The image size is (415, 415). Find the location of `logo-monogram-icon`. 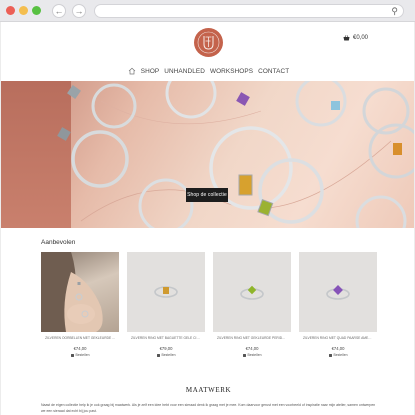

logo-monogram-icon is located at coordinates (208, 42).